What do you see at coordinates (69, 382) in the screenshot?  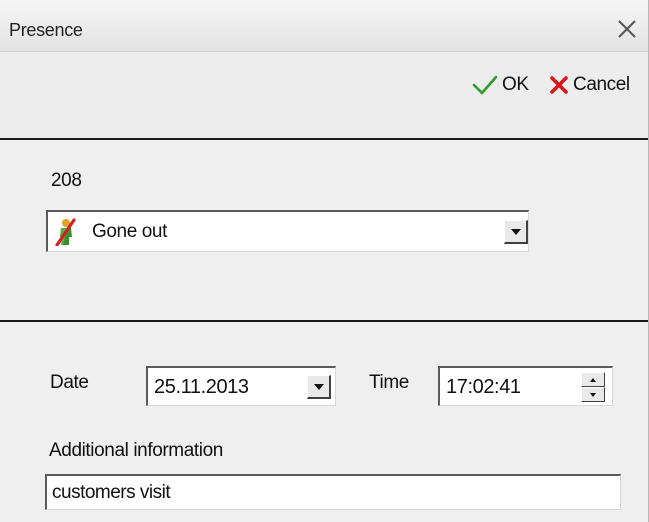 I see `date-label: Date` at bounding box center [69, 382].